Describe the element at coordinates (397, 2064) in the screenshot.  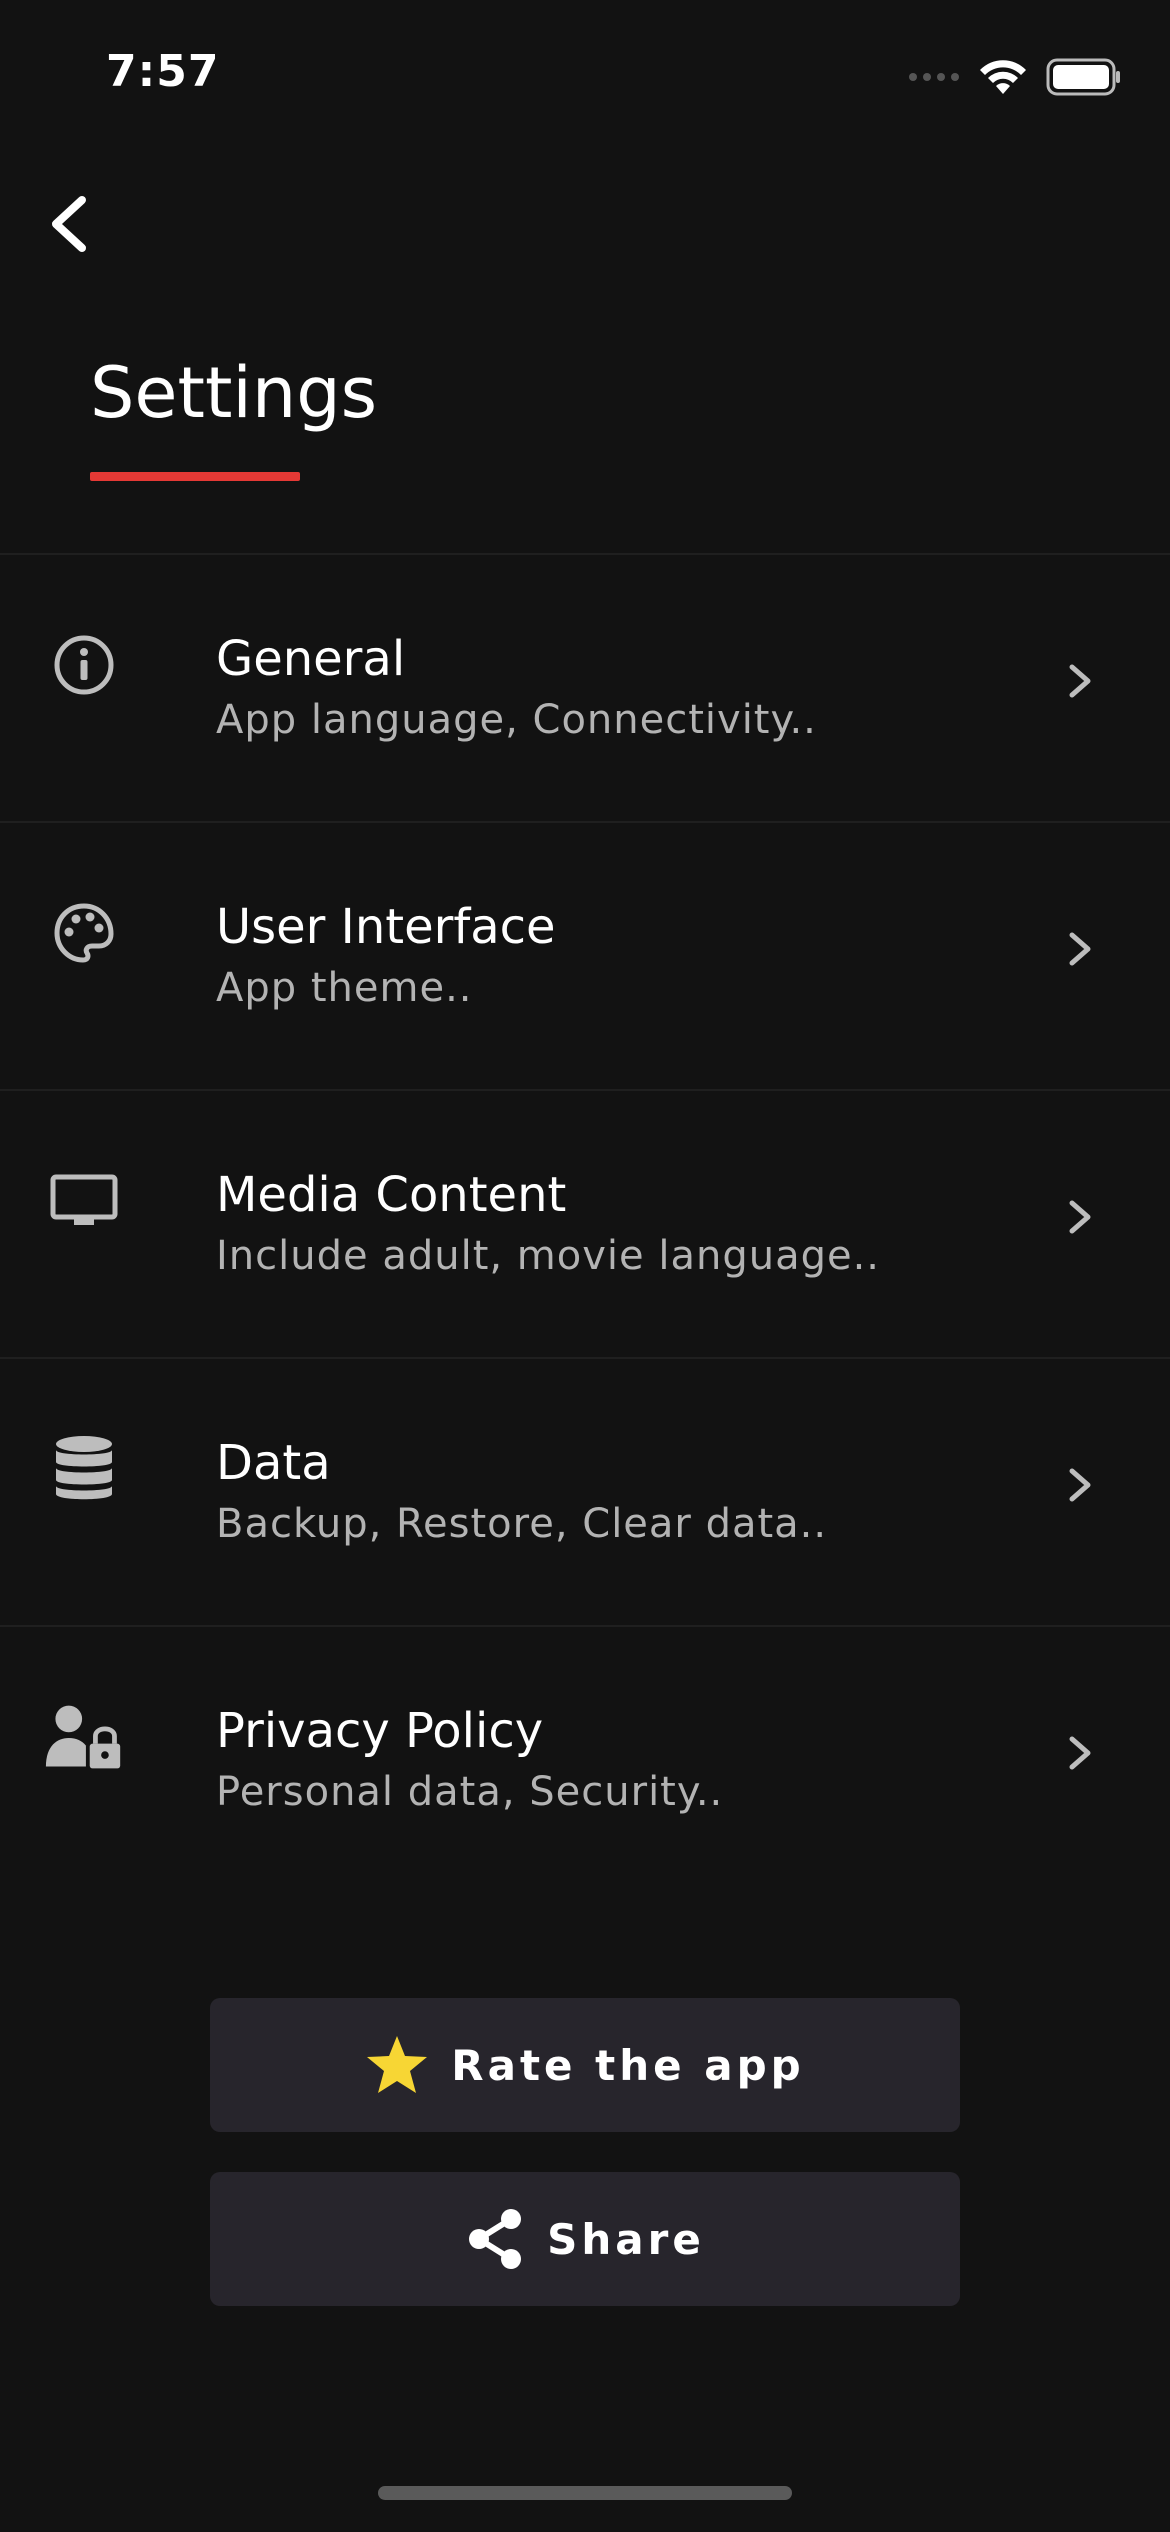
I see `star-icon` at that location.